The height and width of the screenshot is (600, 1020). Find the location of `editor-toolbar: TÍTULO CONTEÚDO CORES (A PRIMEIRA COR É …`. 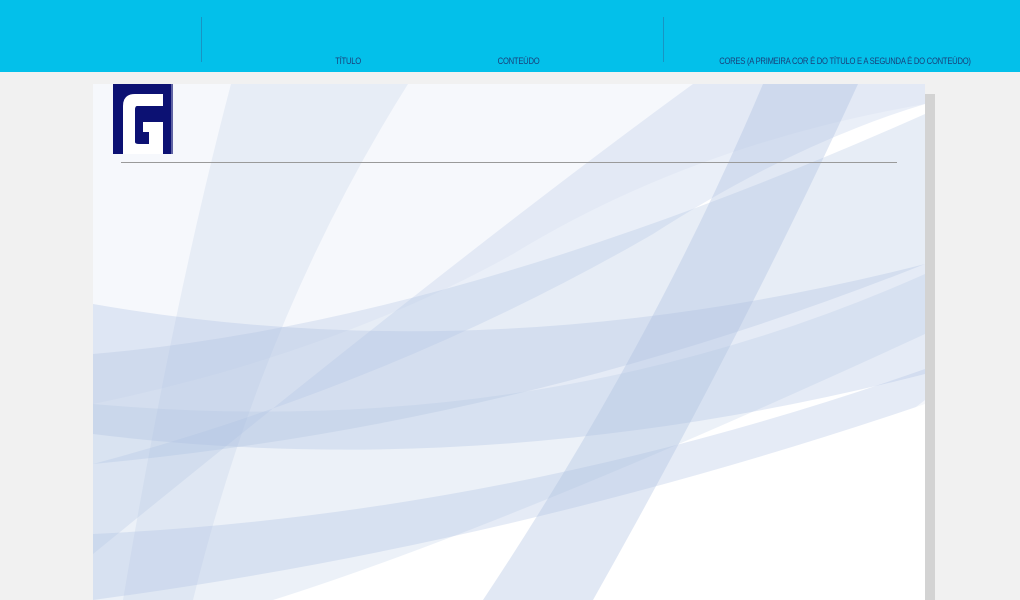

editor-toolbar: TÍTULO CONTEÚDO CORES (A PRIMEIRA COR É … is located at coordinates (510, 36).